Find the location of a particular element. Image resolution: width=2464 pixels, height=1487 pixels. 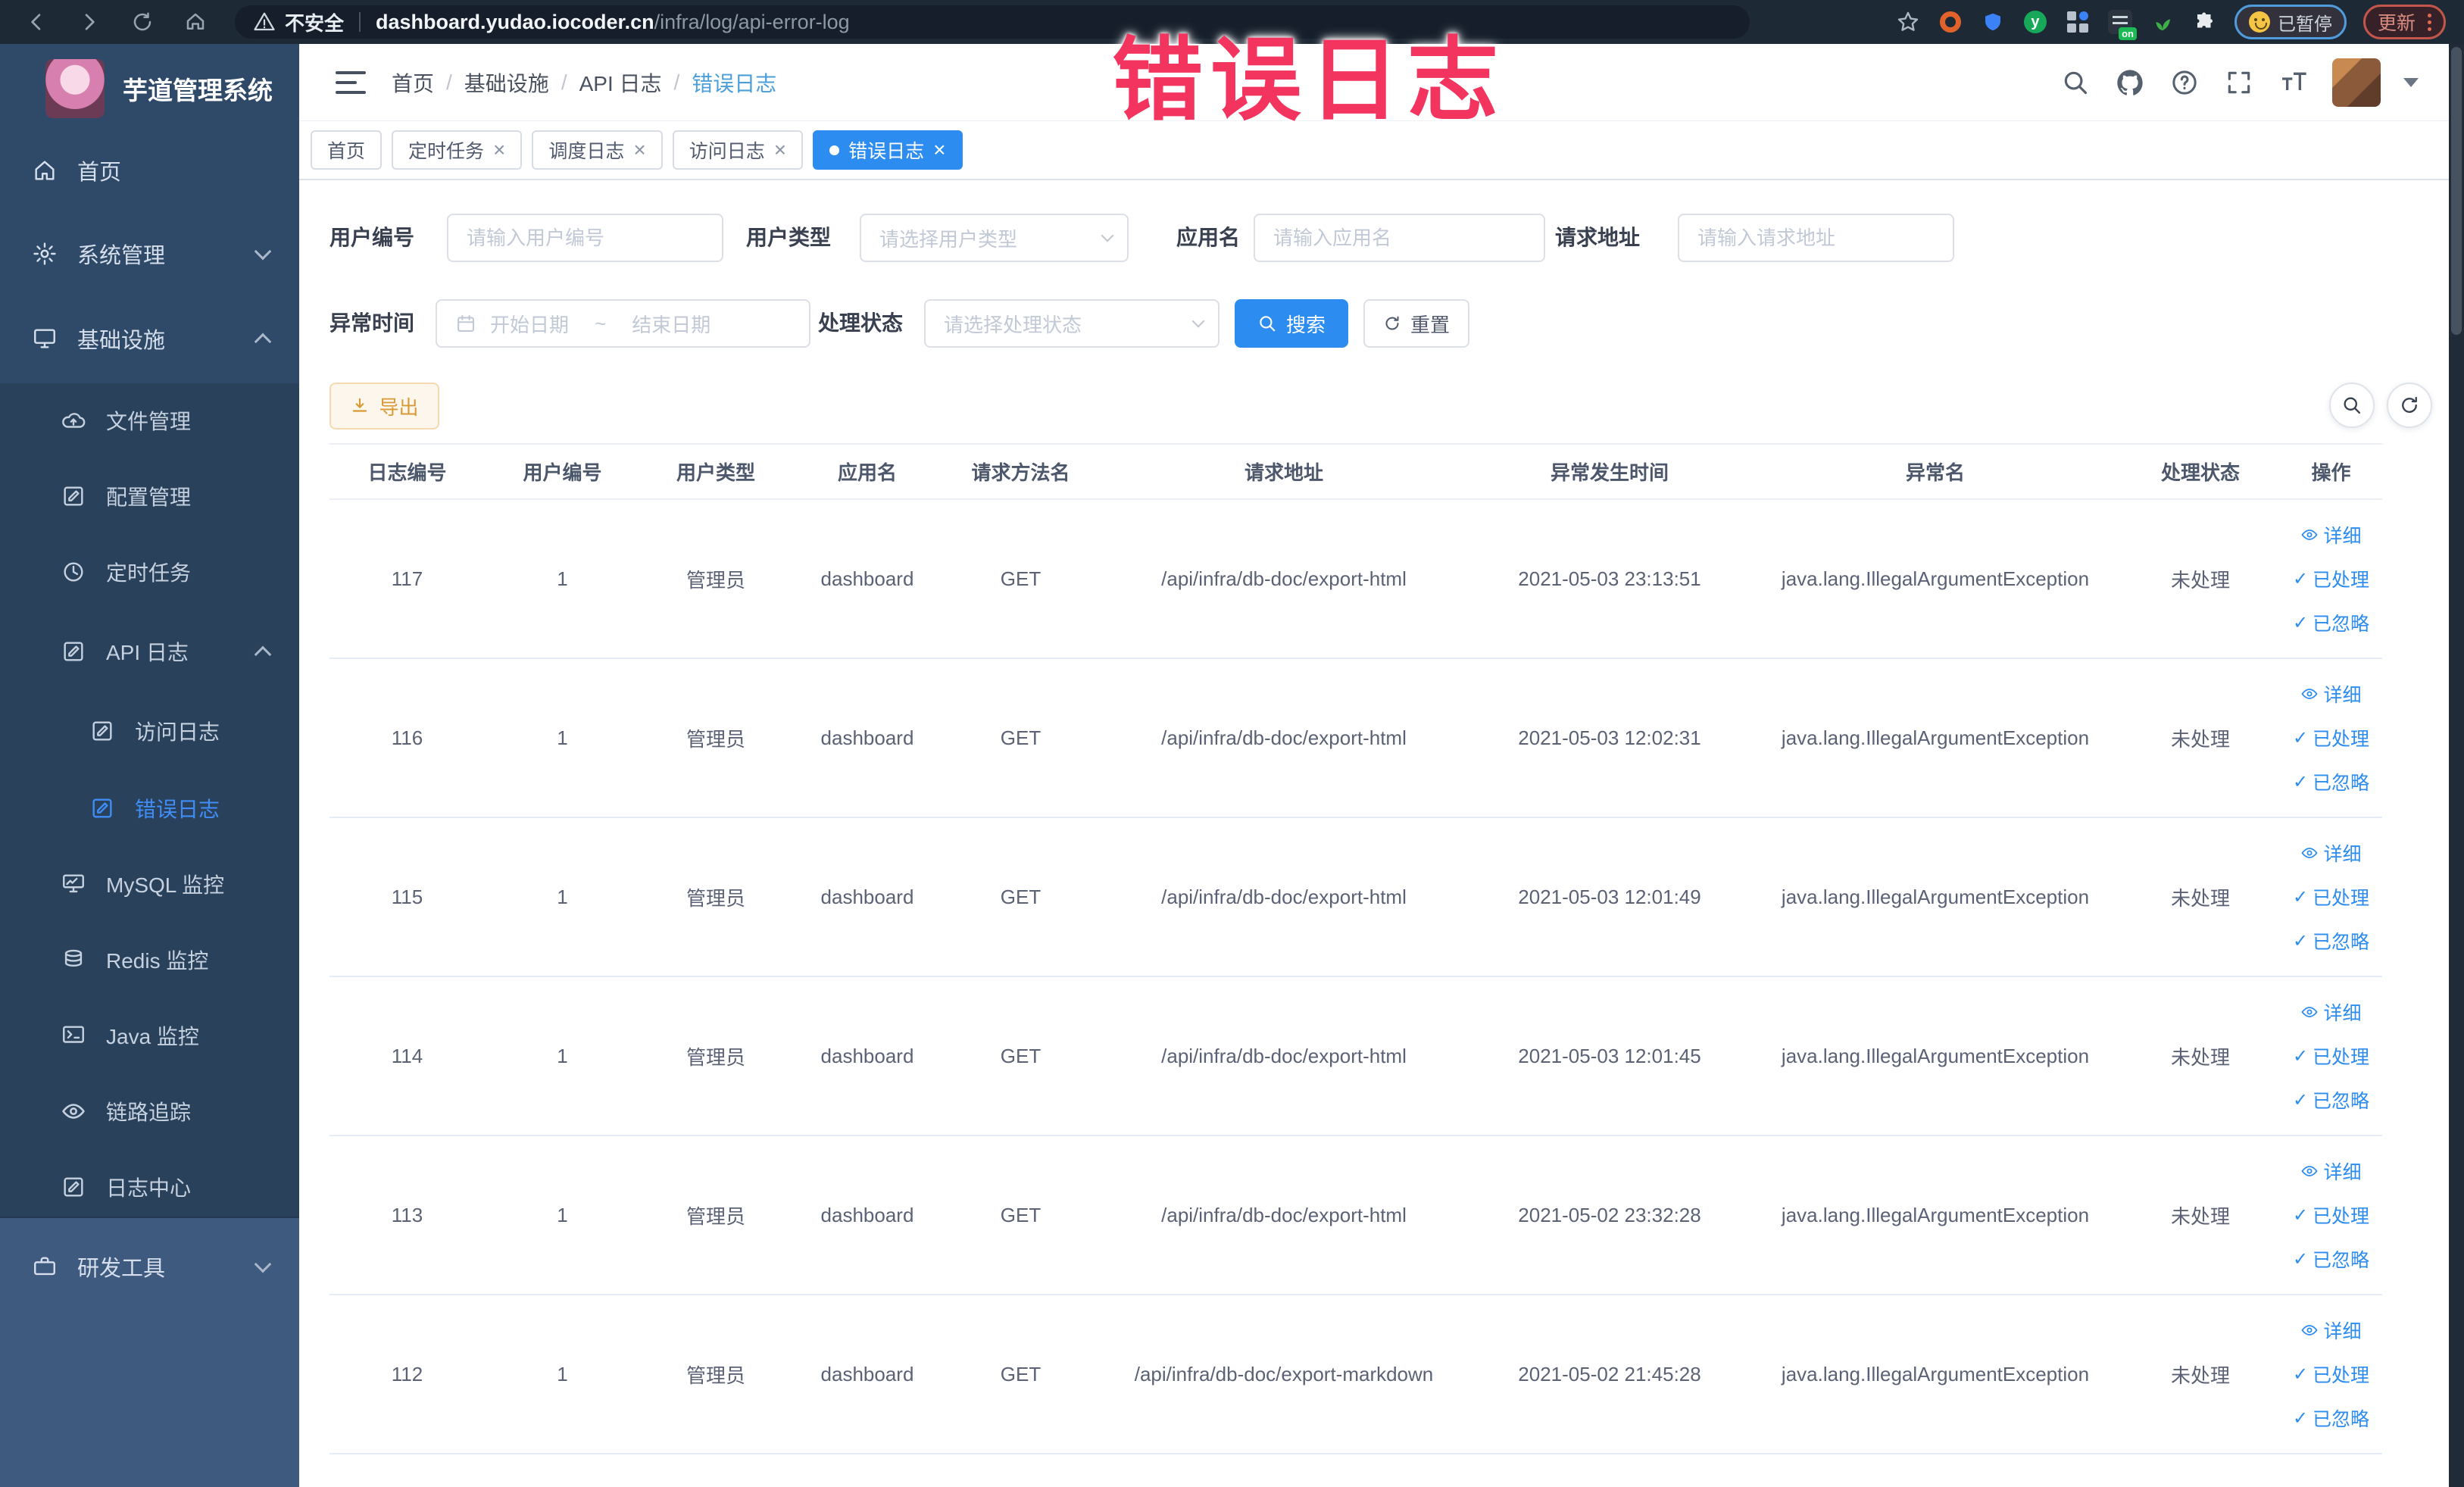

profile-paused-badge: 已暂停 is located at coordinates (2290, 22).